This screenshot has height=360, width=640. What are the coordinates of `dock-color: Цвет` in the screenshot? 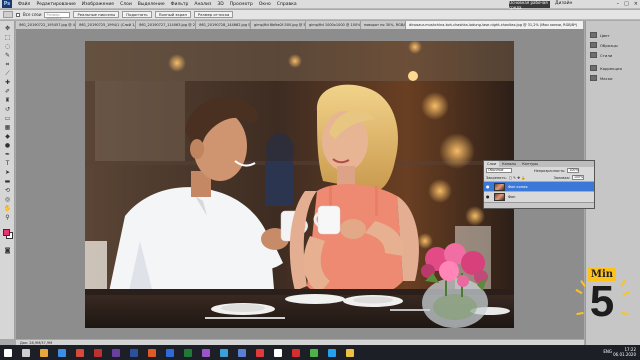 It's located at (600, 35).